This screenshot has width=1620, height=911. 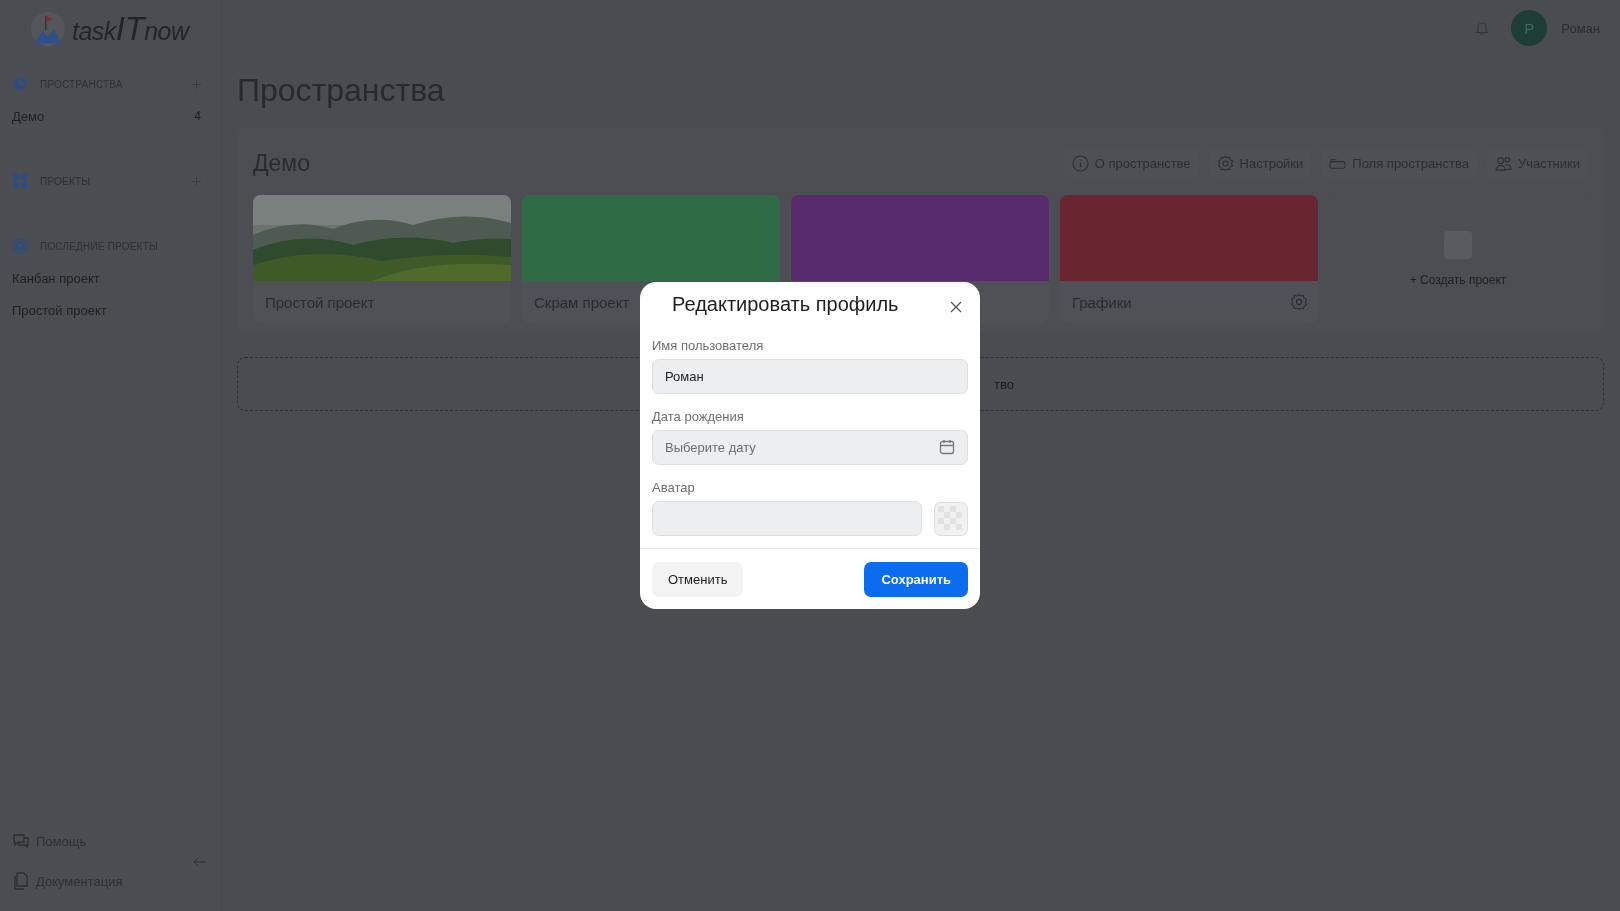 I want to click on pie-chart-icon, so click(x=20, y=84).